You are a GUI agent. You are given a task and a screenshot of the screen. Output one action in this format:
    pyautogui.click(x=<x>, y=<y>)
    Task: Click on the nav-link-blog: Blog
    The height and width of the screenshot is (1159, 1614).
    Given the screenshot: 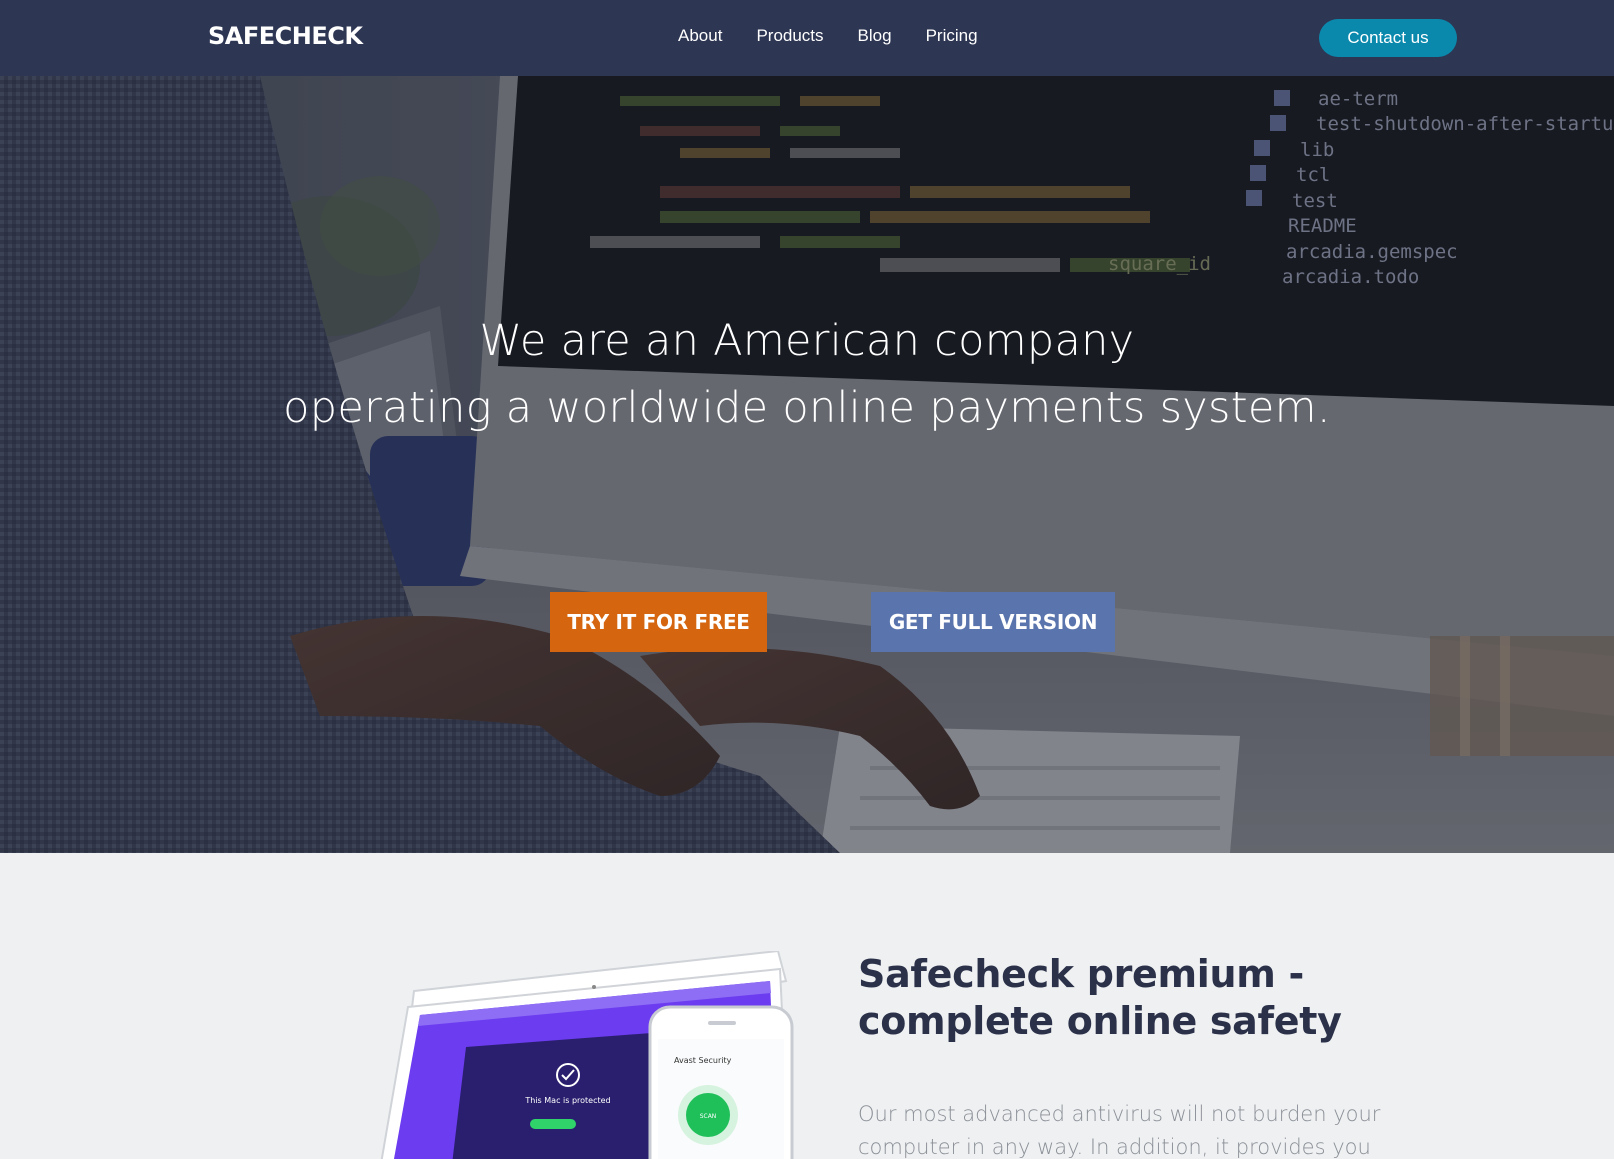 What is the action you would take?
    pyautogui.click(x=875, y=36)
    